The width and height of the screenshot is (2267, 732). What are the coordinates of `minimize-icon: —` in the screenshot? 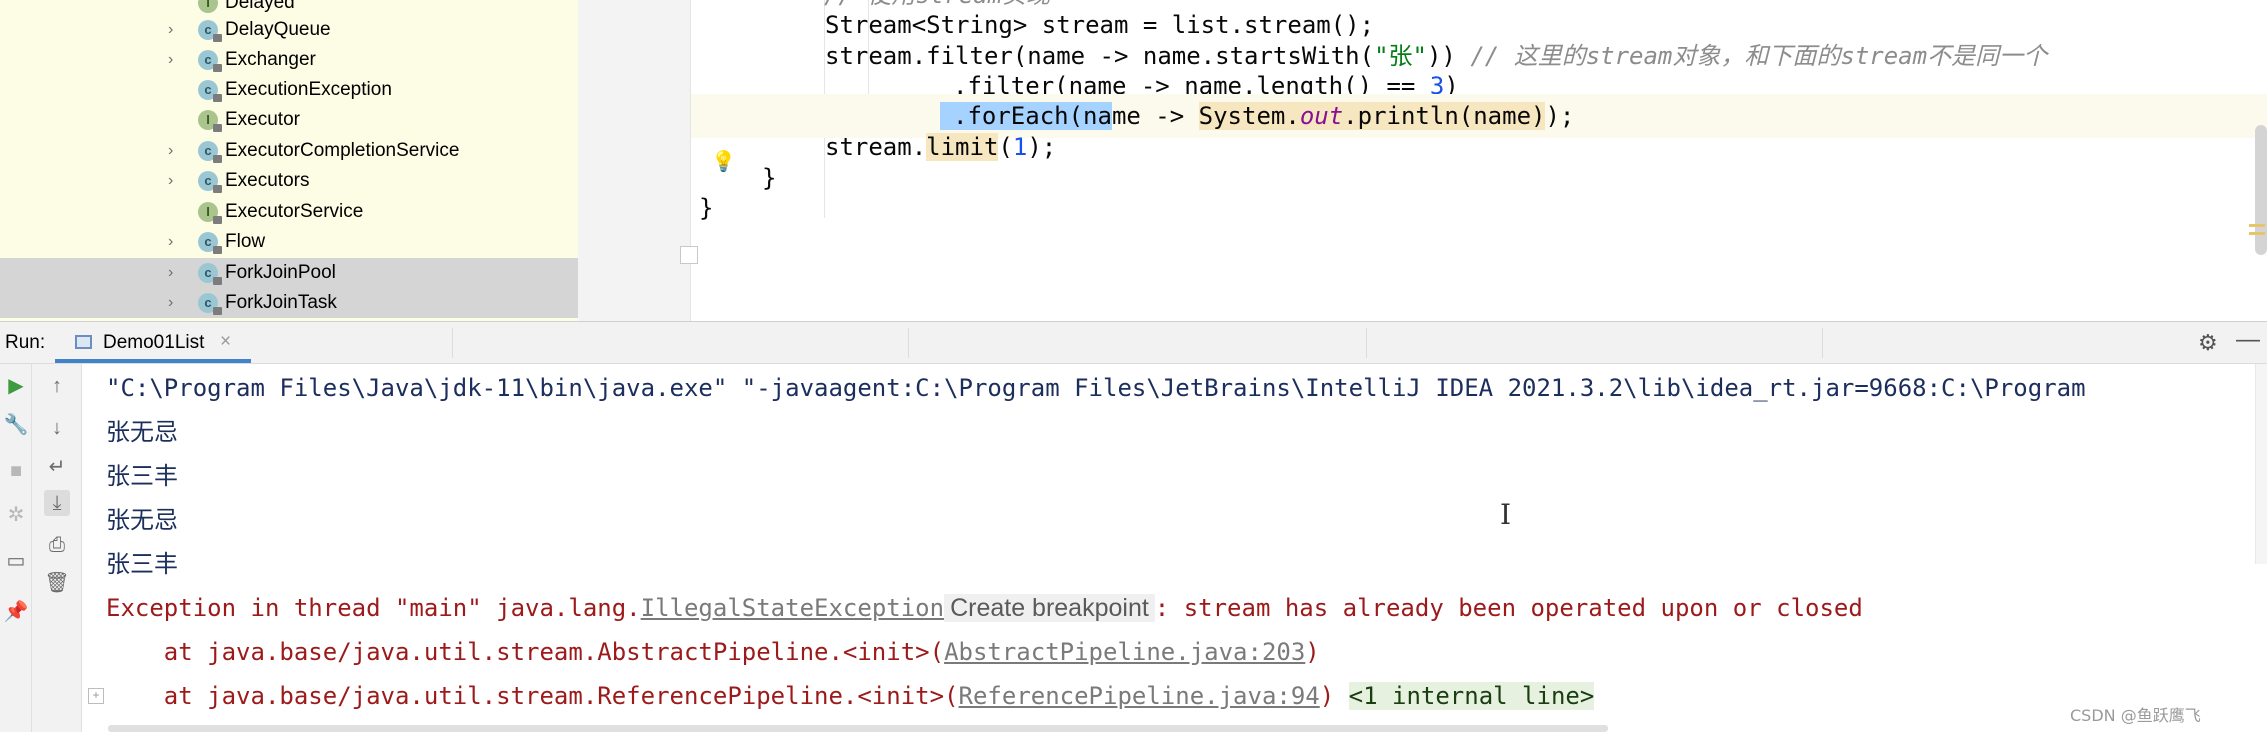 It's located at (2248, 340).